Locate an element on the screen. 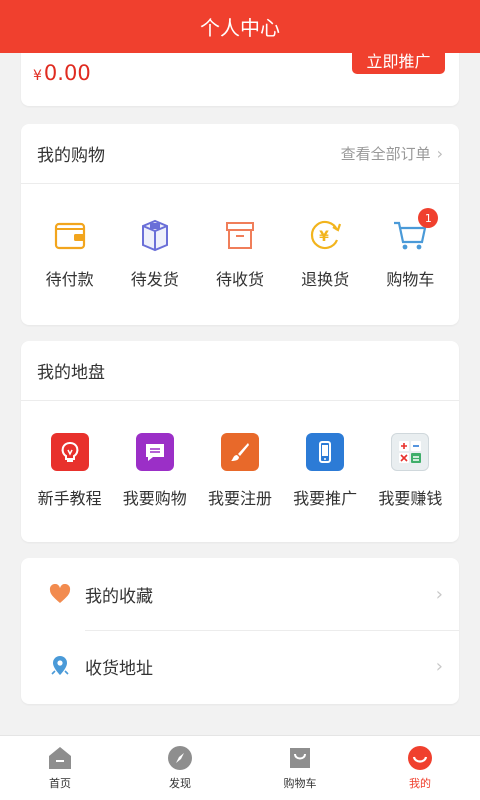  my-shopping-header: 我的购物 查看全部订单 › is located at coordinates (240, 154).